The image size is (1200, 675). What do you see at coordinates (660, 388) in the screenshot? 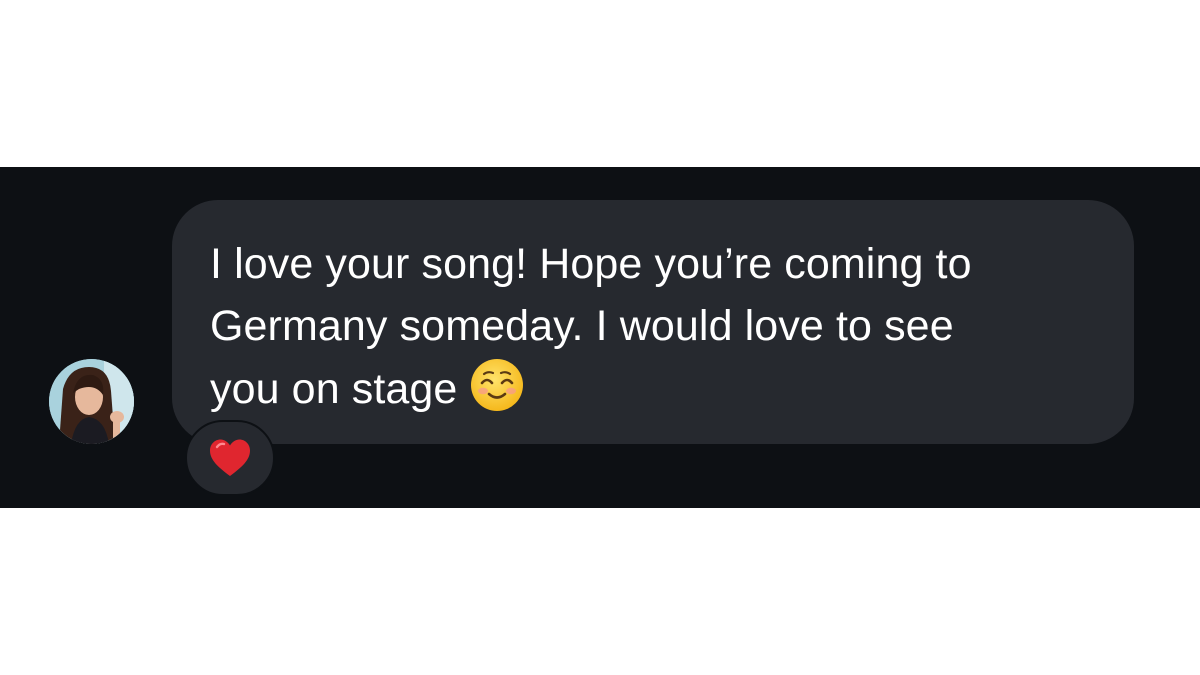
I see `message-line-3: you on stage` at bounding box center [660, 388].